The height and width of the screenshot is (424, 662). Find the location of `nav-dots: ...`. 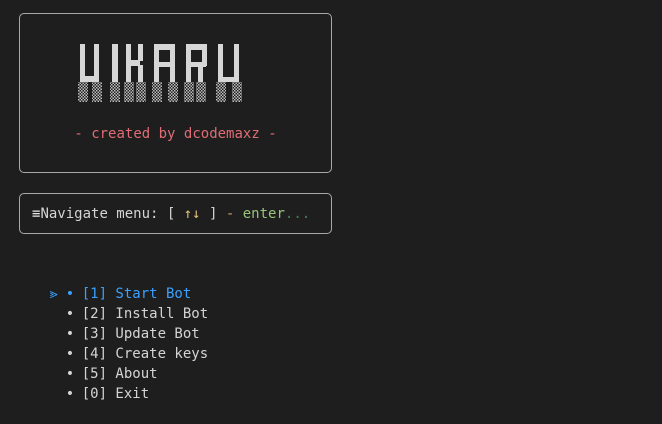

nav-dots: ... is located at coordinates (297, 214).